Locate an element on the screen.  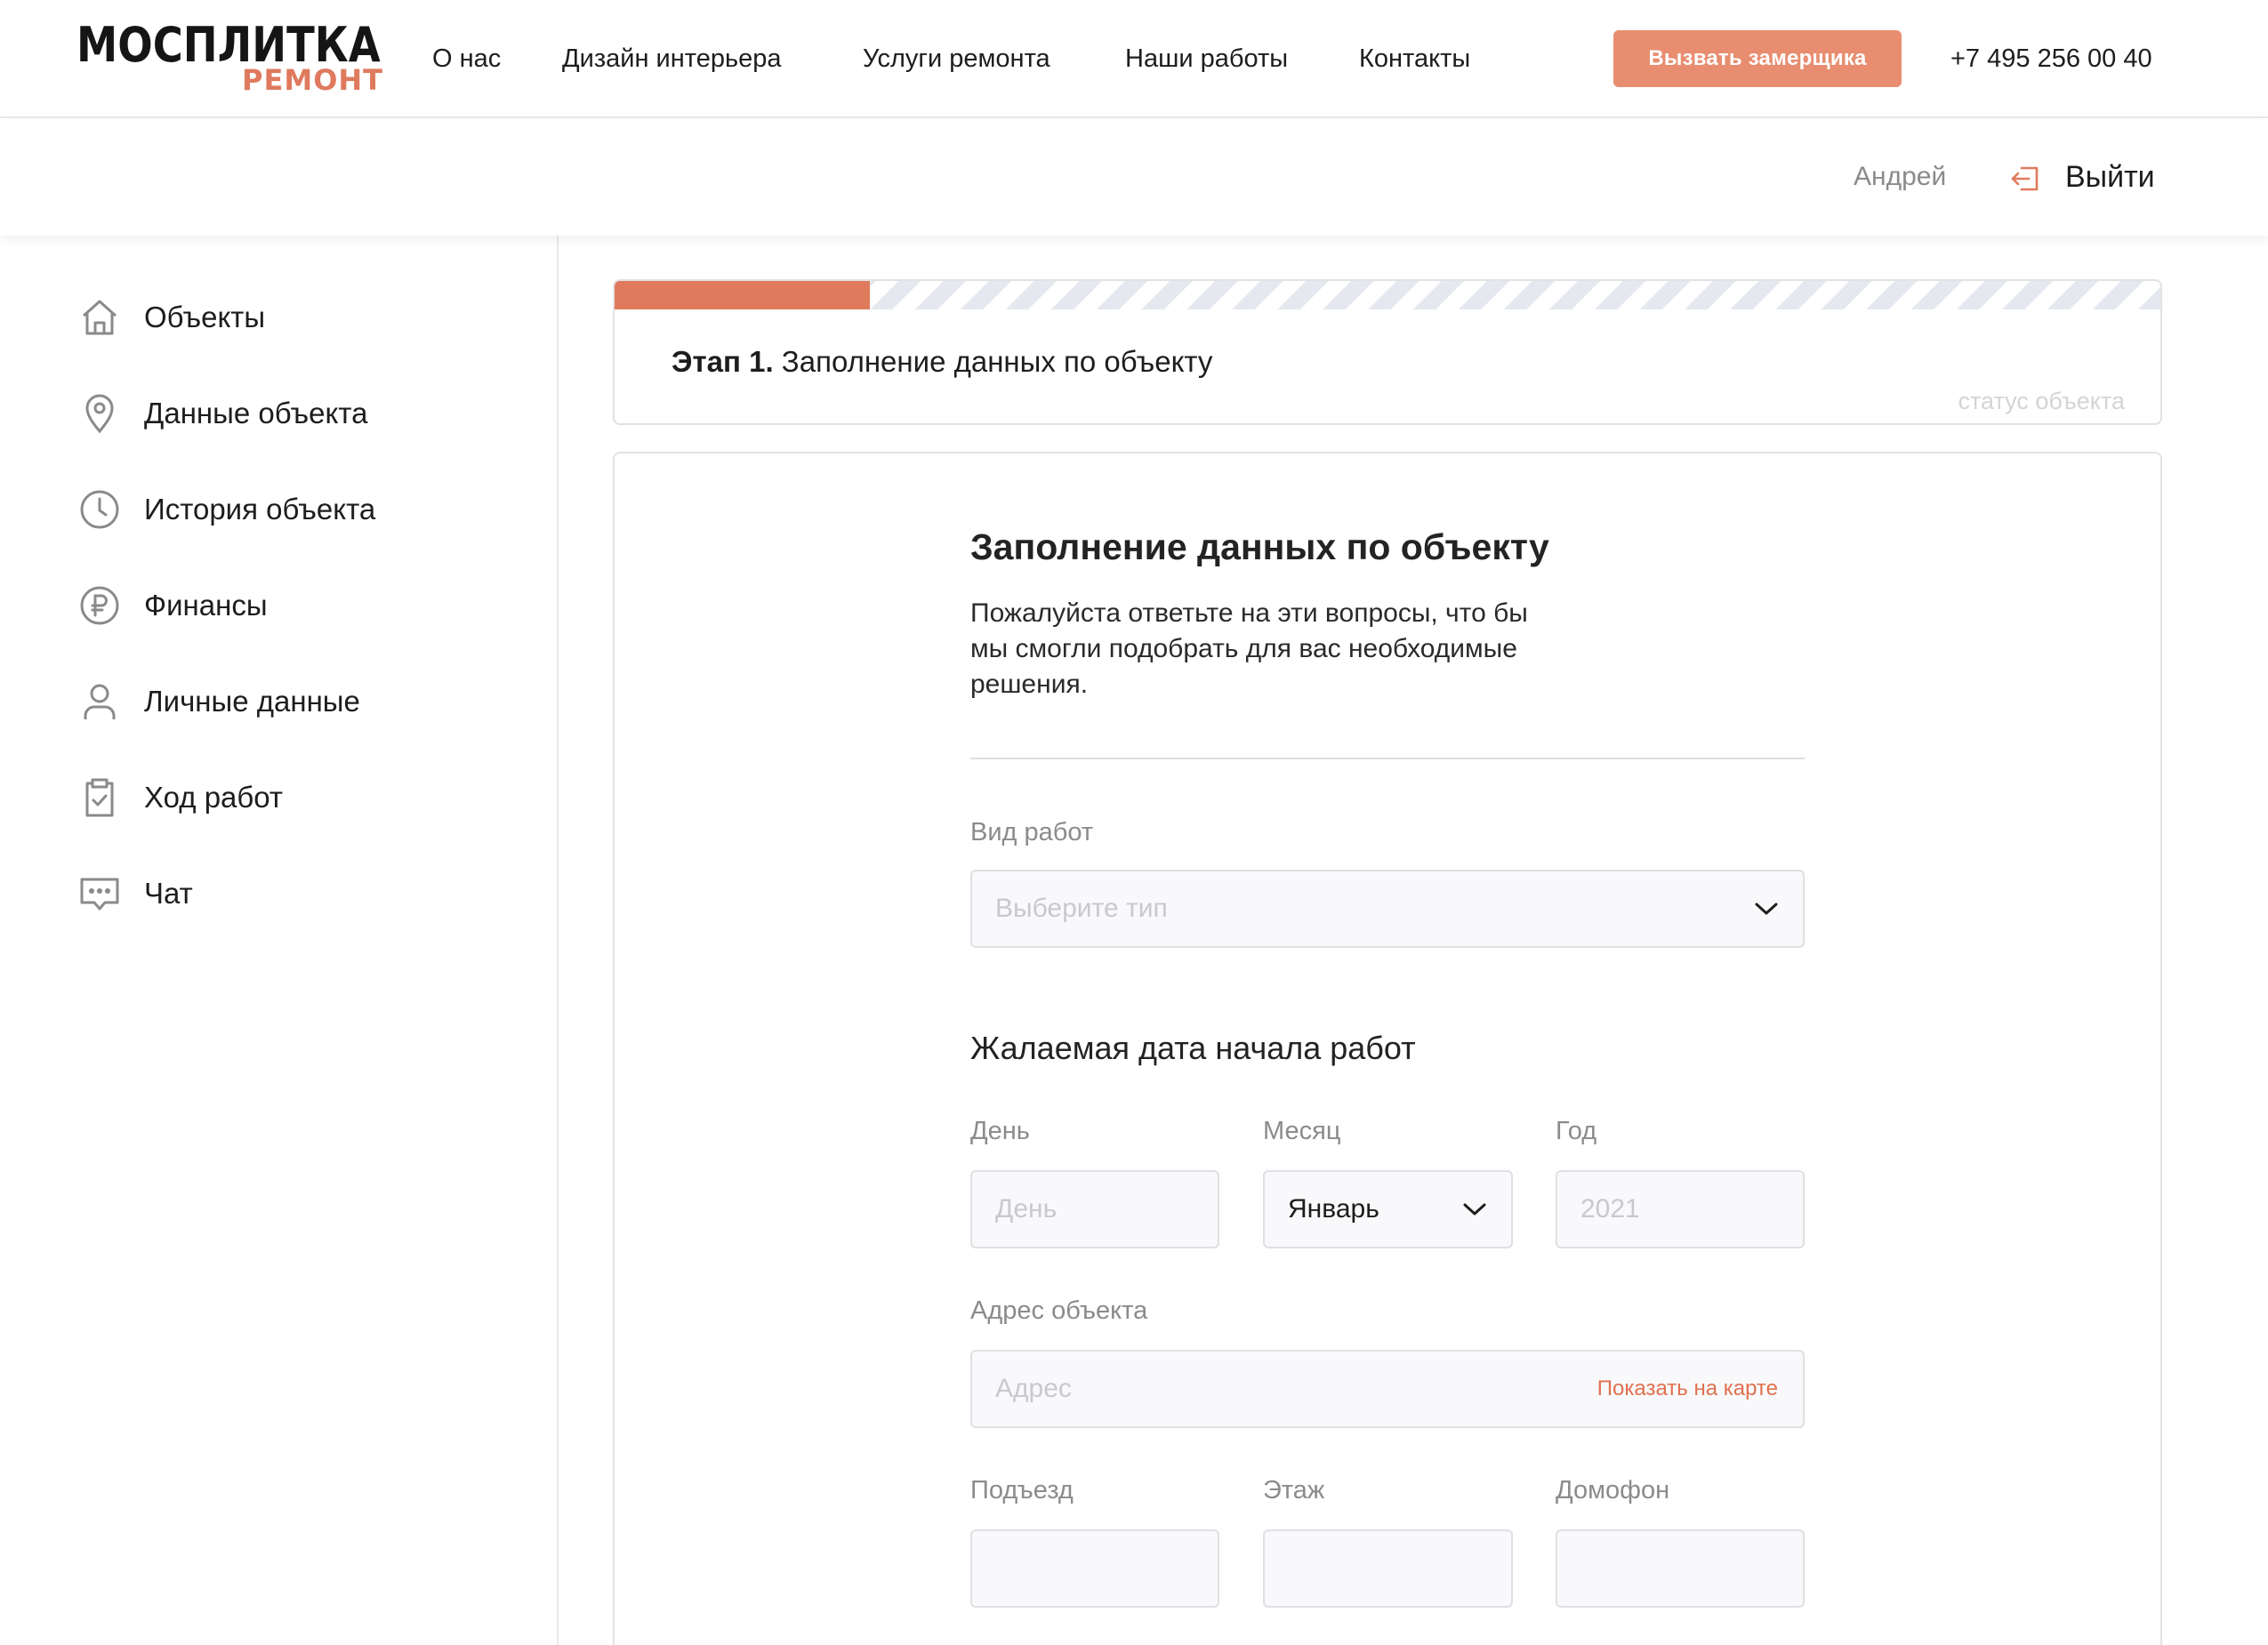
intercom-label: Домофон is located at coordinates (1613, 1491).